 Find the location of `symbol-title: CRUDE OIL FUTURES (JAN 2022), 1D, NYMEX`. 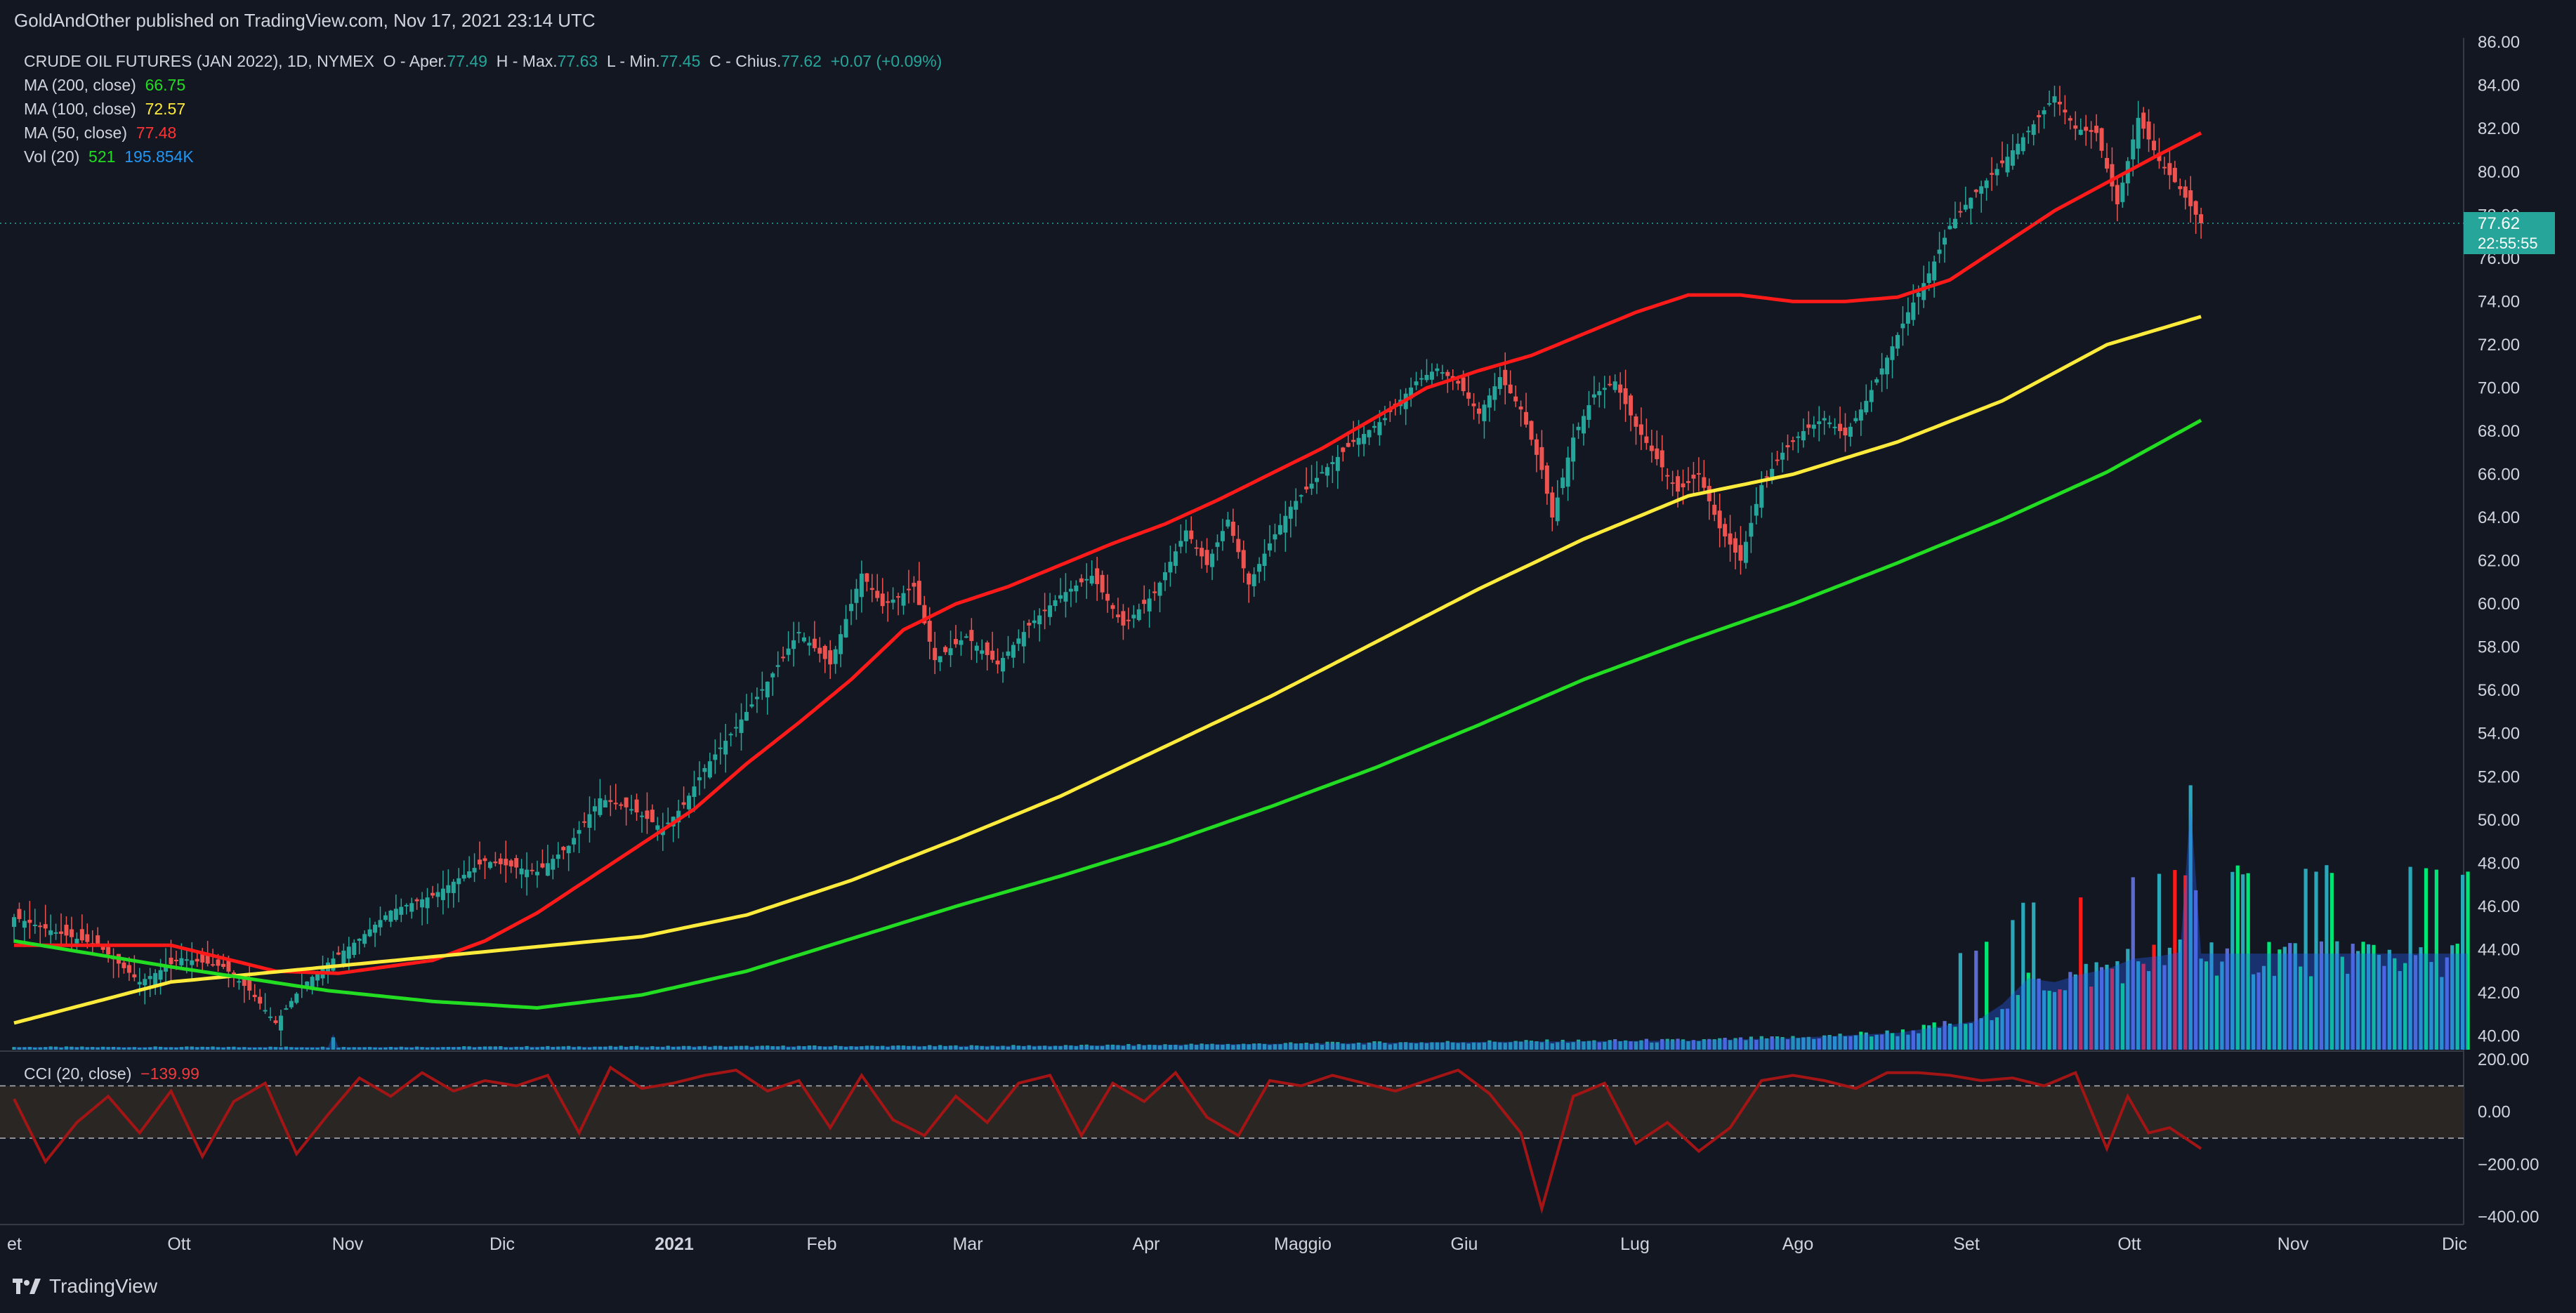

symbol-title: CRUDE OIL FUTURES (JAN 2022), 1D, NYMEX is located at coordinates (199, 61).